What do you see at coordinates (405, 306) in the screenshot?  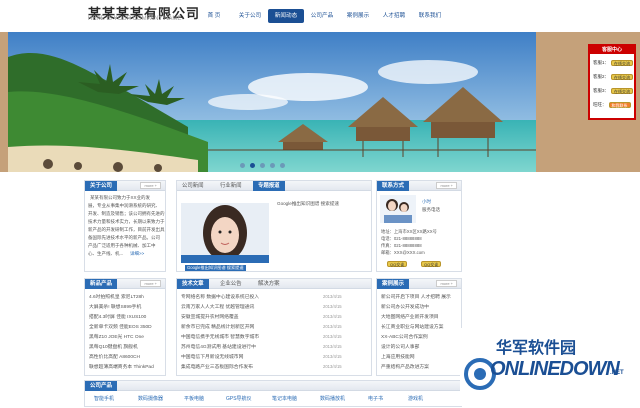 I see `case-item: 新公司办公开发成功中` at bounding box center [405, 306].